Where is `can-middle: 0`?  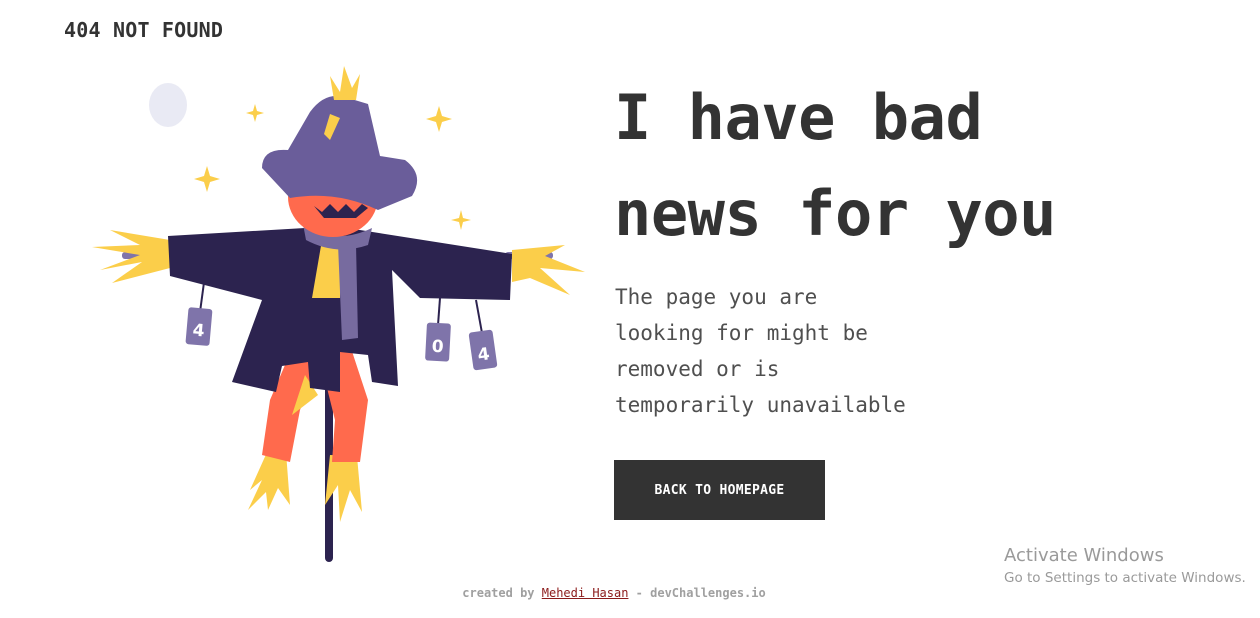
can-middle: 0 is located at coordinates (438, 342).